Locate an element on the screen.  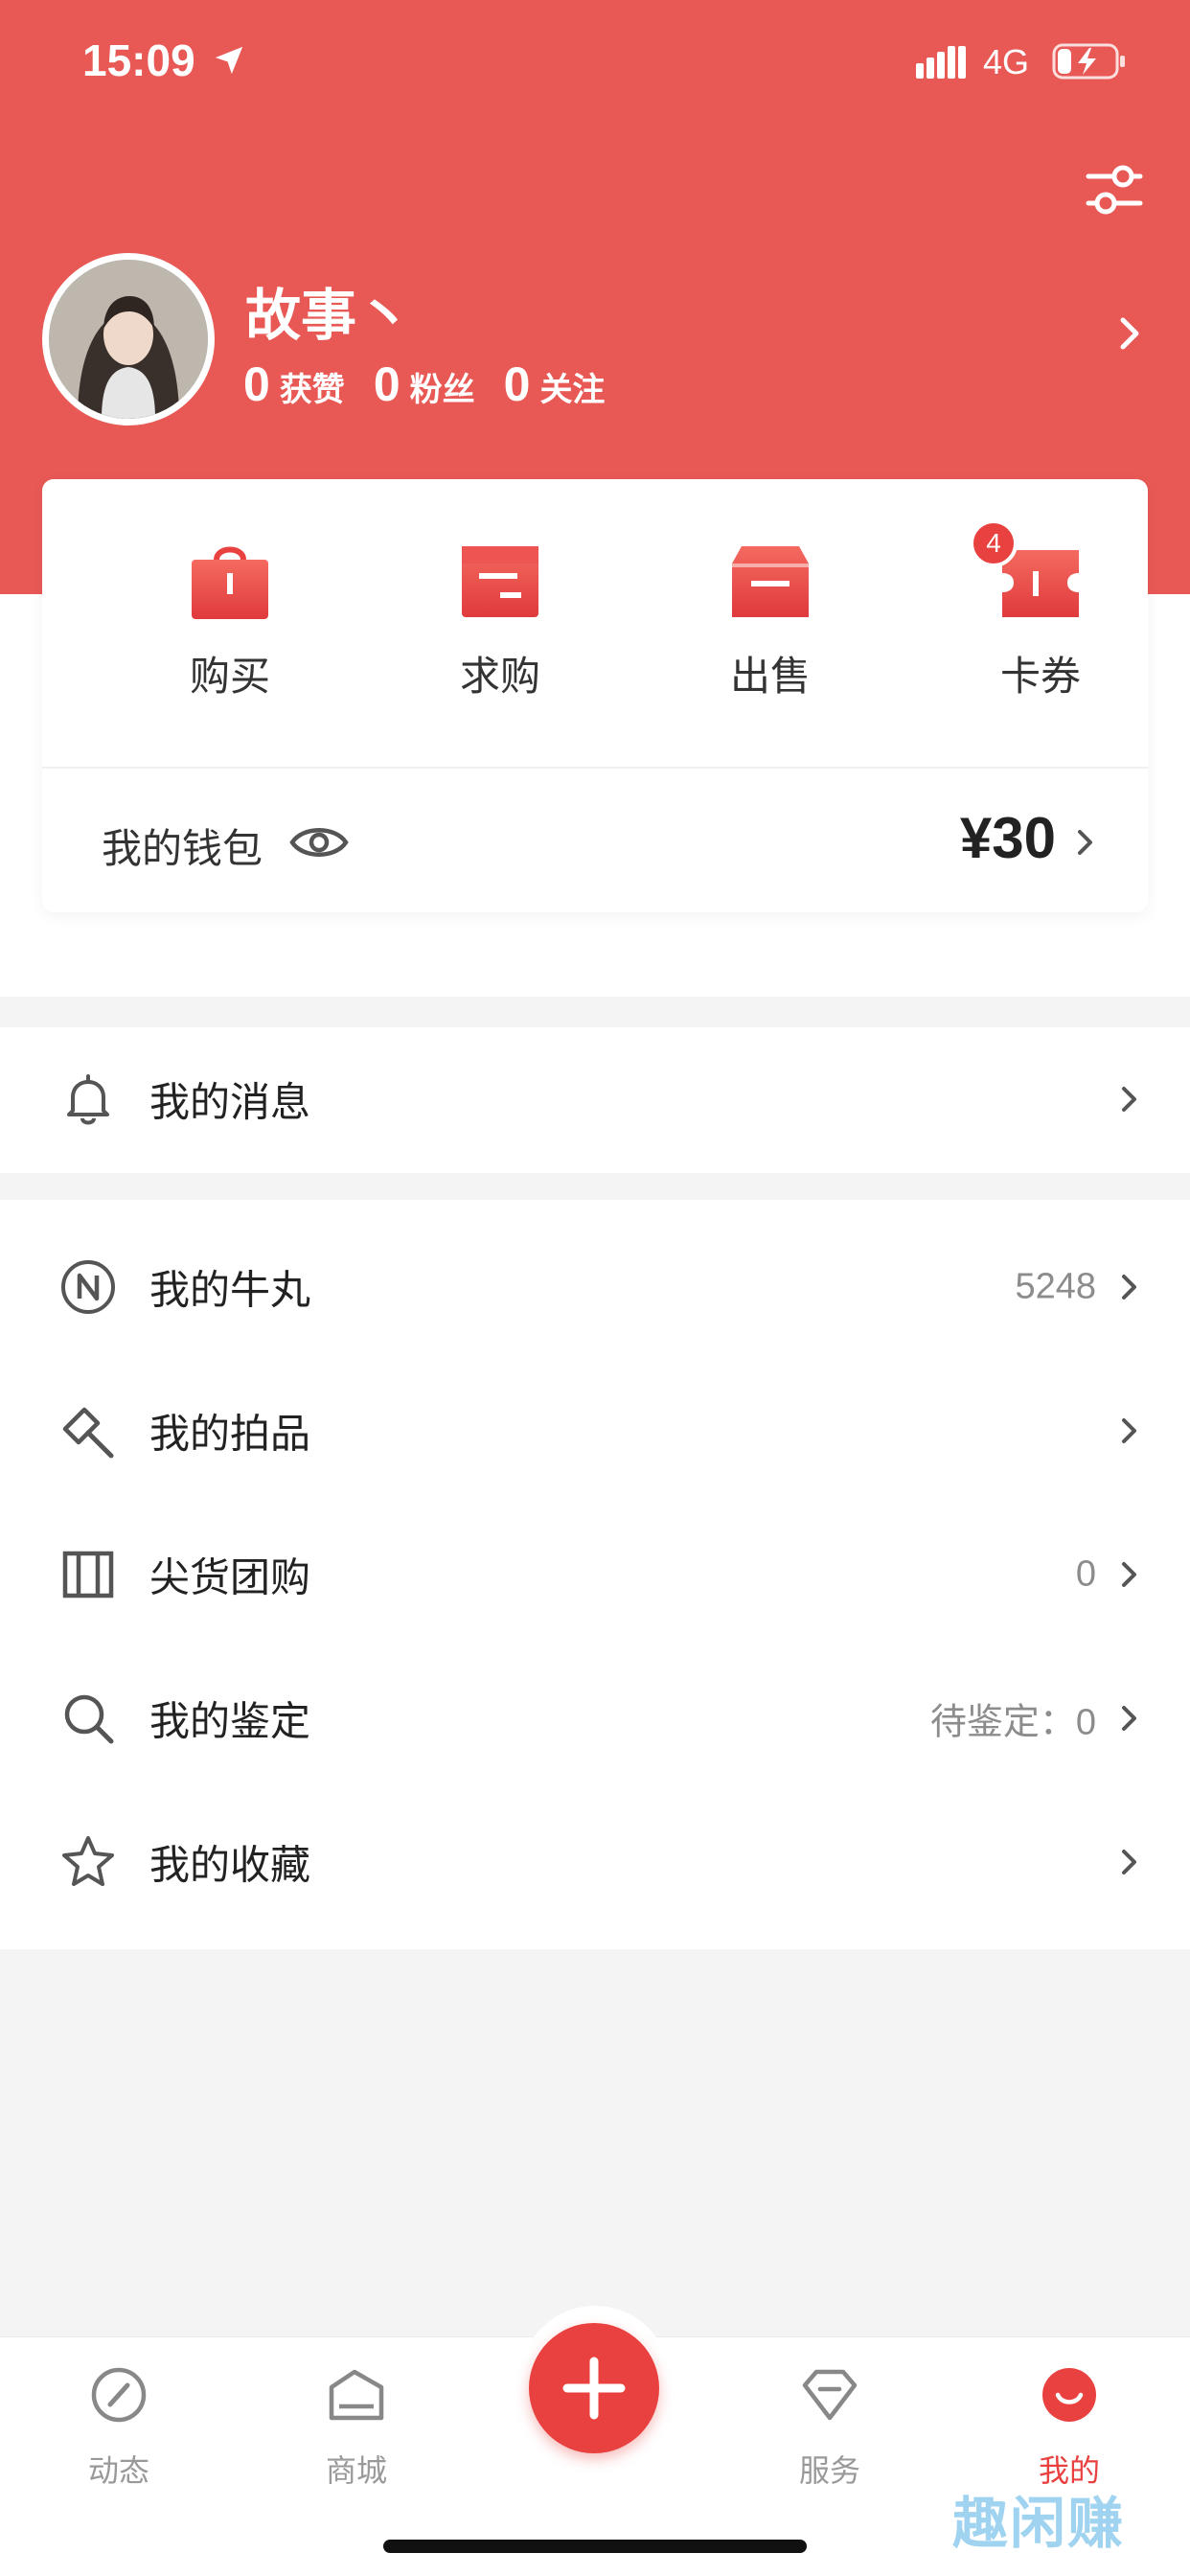
stat-followers: 0 粉丝 is located at coordinates (425, 384).